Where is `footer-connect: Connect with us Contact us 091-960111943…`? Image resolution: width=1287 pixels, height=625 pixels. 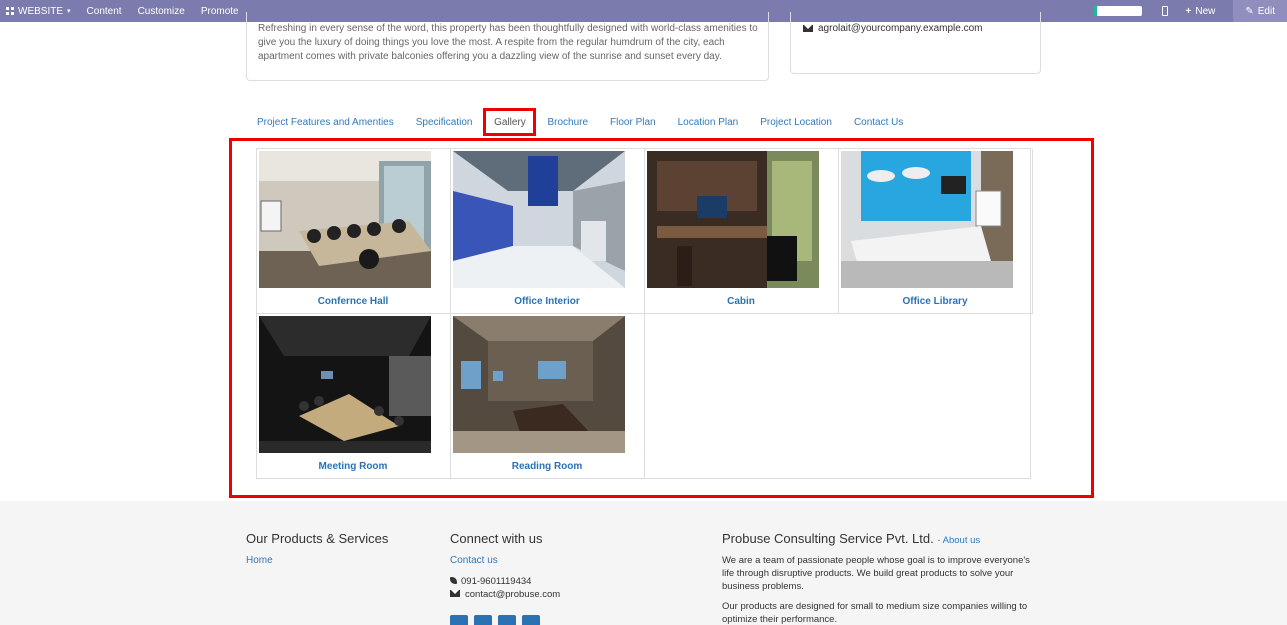
footer-connect: Connect with us Contact us 091-960111943… is located at coordinates (505, 563).